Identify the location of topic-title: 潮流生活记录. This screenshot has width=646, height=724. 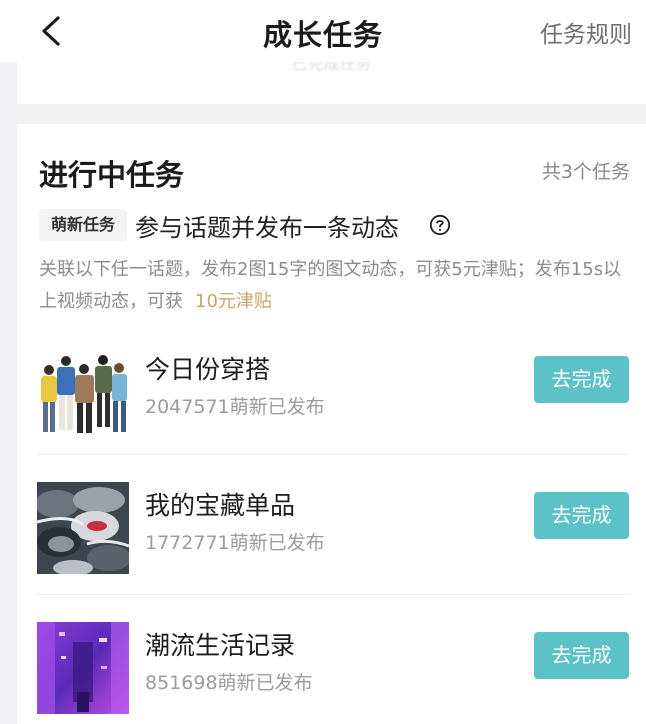
(220, 644).